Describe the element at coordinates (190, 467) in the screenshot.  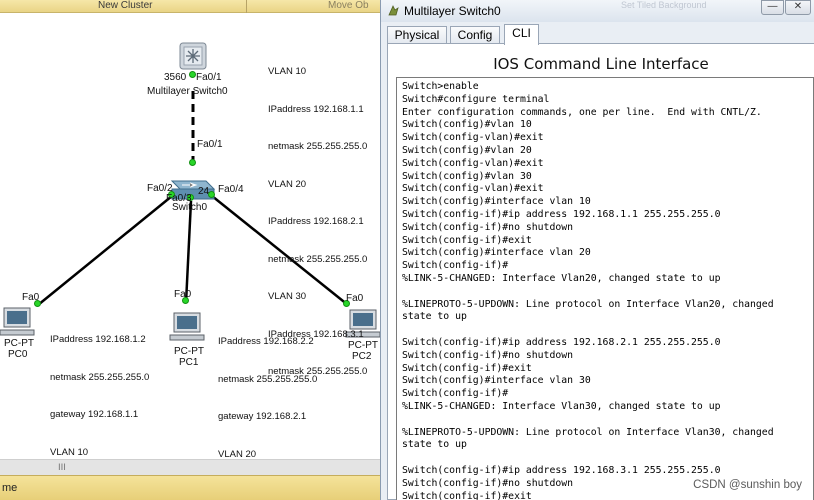
I see `workspace-horizontal-scrollbar: III` at that location.